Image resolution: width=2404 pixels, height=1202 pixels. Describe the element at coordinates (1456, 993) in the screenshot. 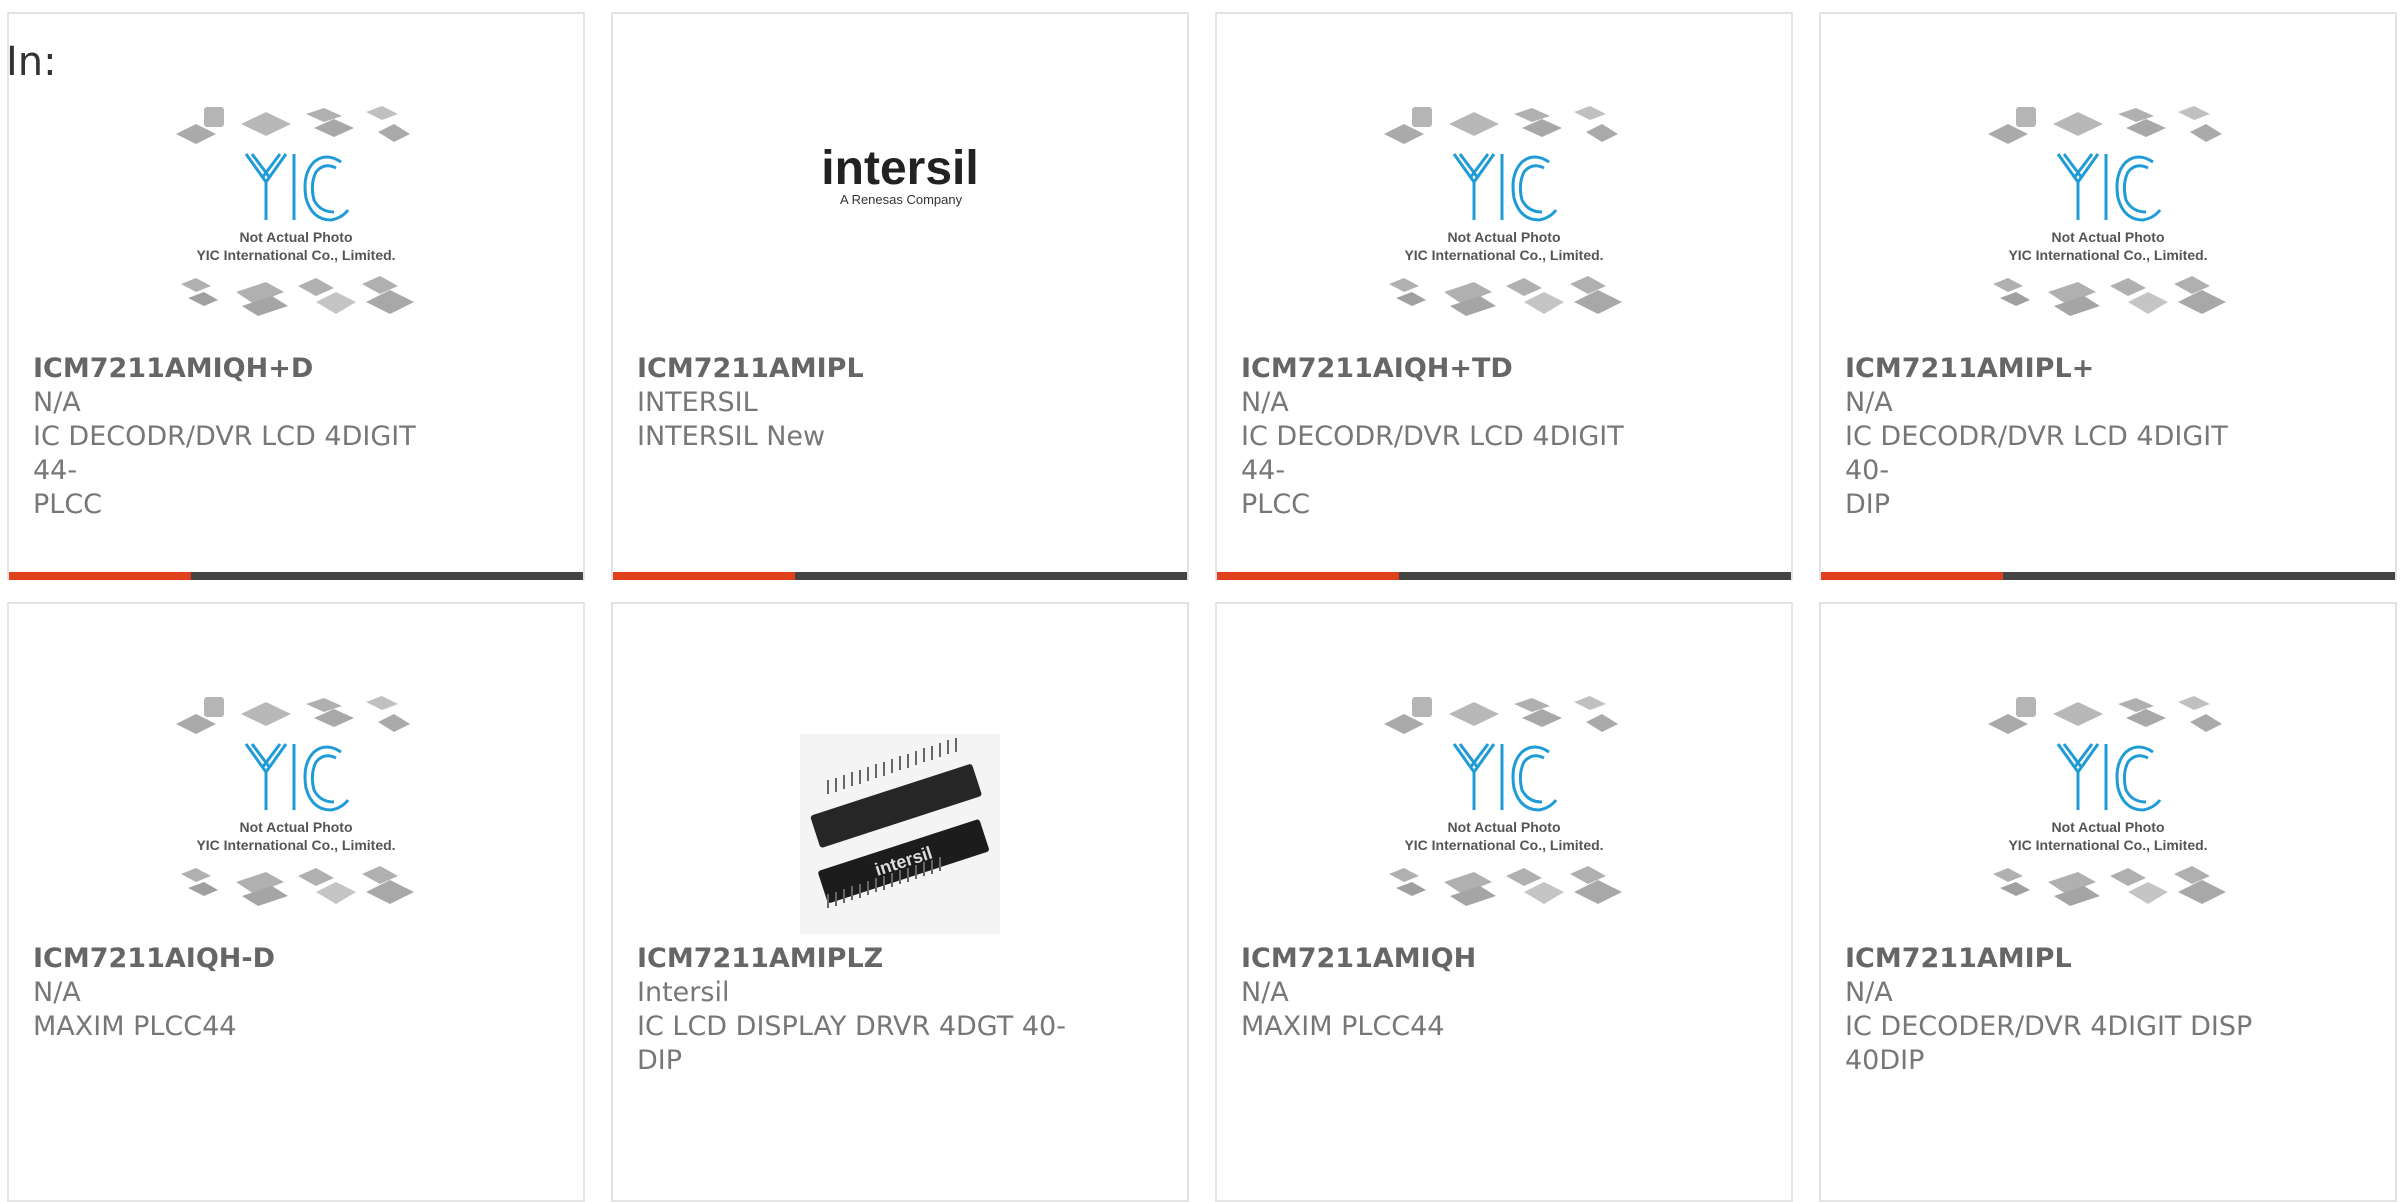

I see `product-info: ICM7211AMIQH N/A MAXIM PLCC44` at that location.